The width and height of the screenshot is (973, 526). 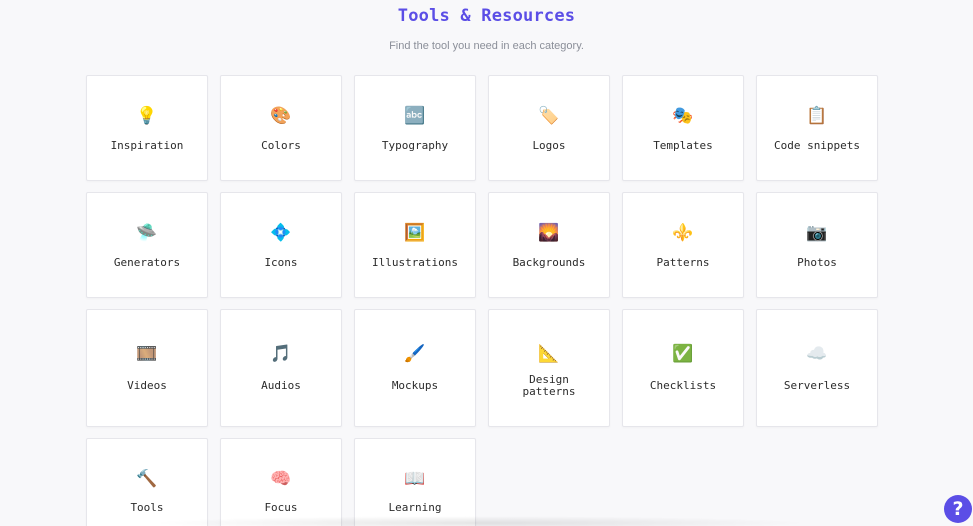 I want to click on category-label: Colors, so click(x=281, y=145).